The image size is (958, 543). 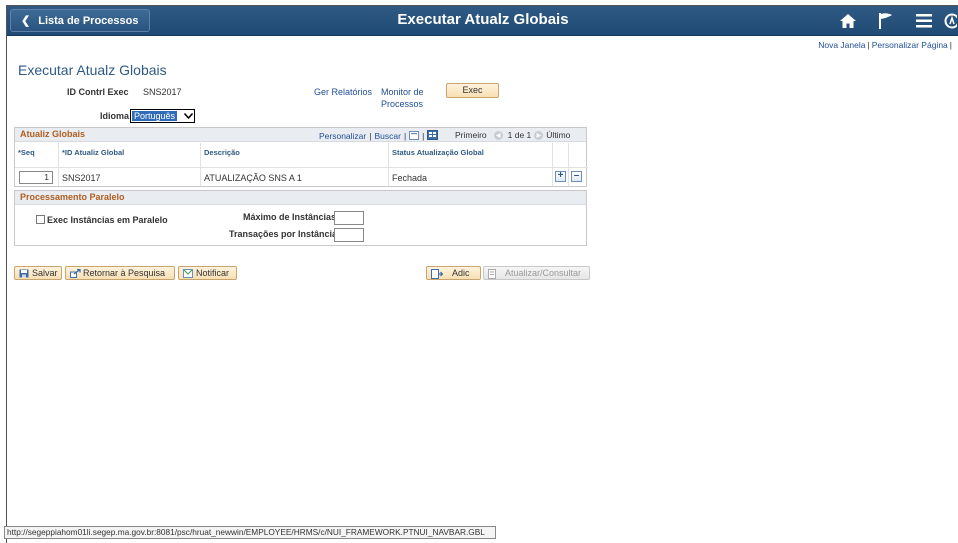 What do you see at coordinates (45, 273) in the screenshot?
I see `save-label: Salvar` at bounding box center [45, 273].